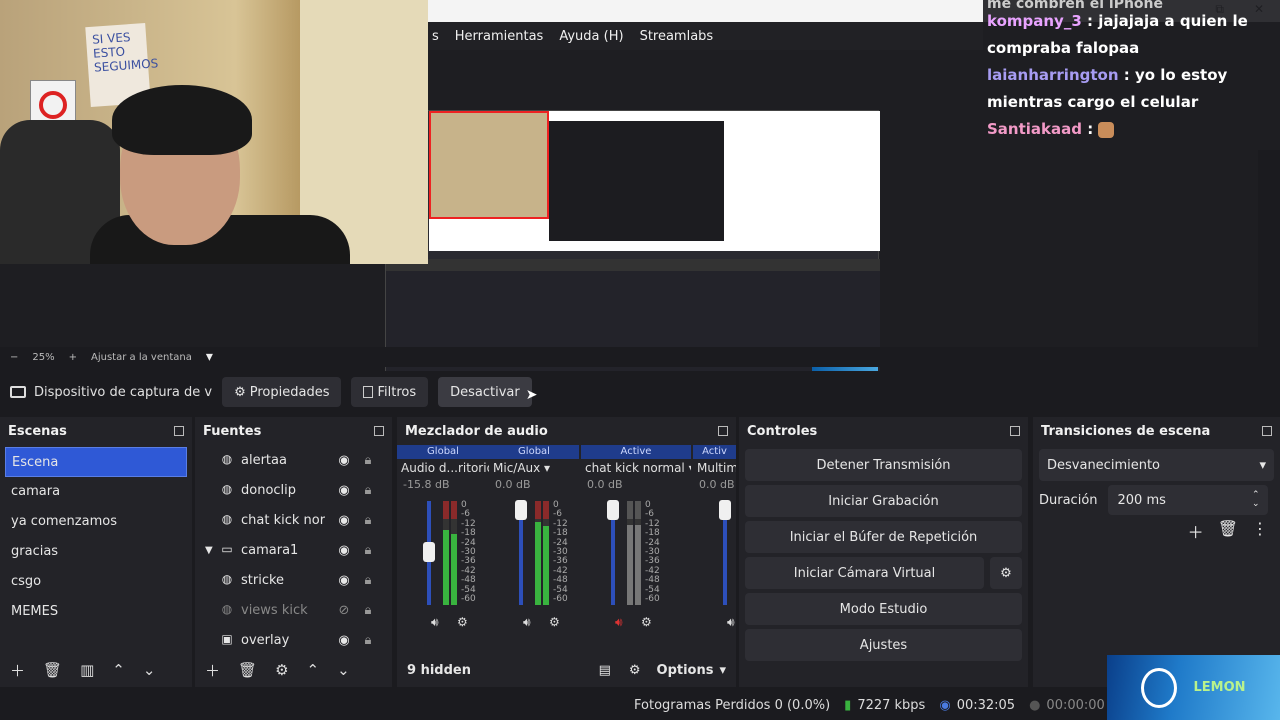 The image size is (1280, 720). I want to click on properties-button: ⚙ Propiedades, so click(282, 392).